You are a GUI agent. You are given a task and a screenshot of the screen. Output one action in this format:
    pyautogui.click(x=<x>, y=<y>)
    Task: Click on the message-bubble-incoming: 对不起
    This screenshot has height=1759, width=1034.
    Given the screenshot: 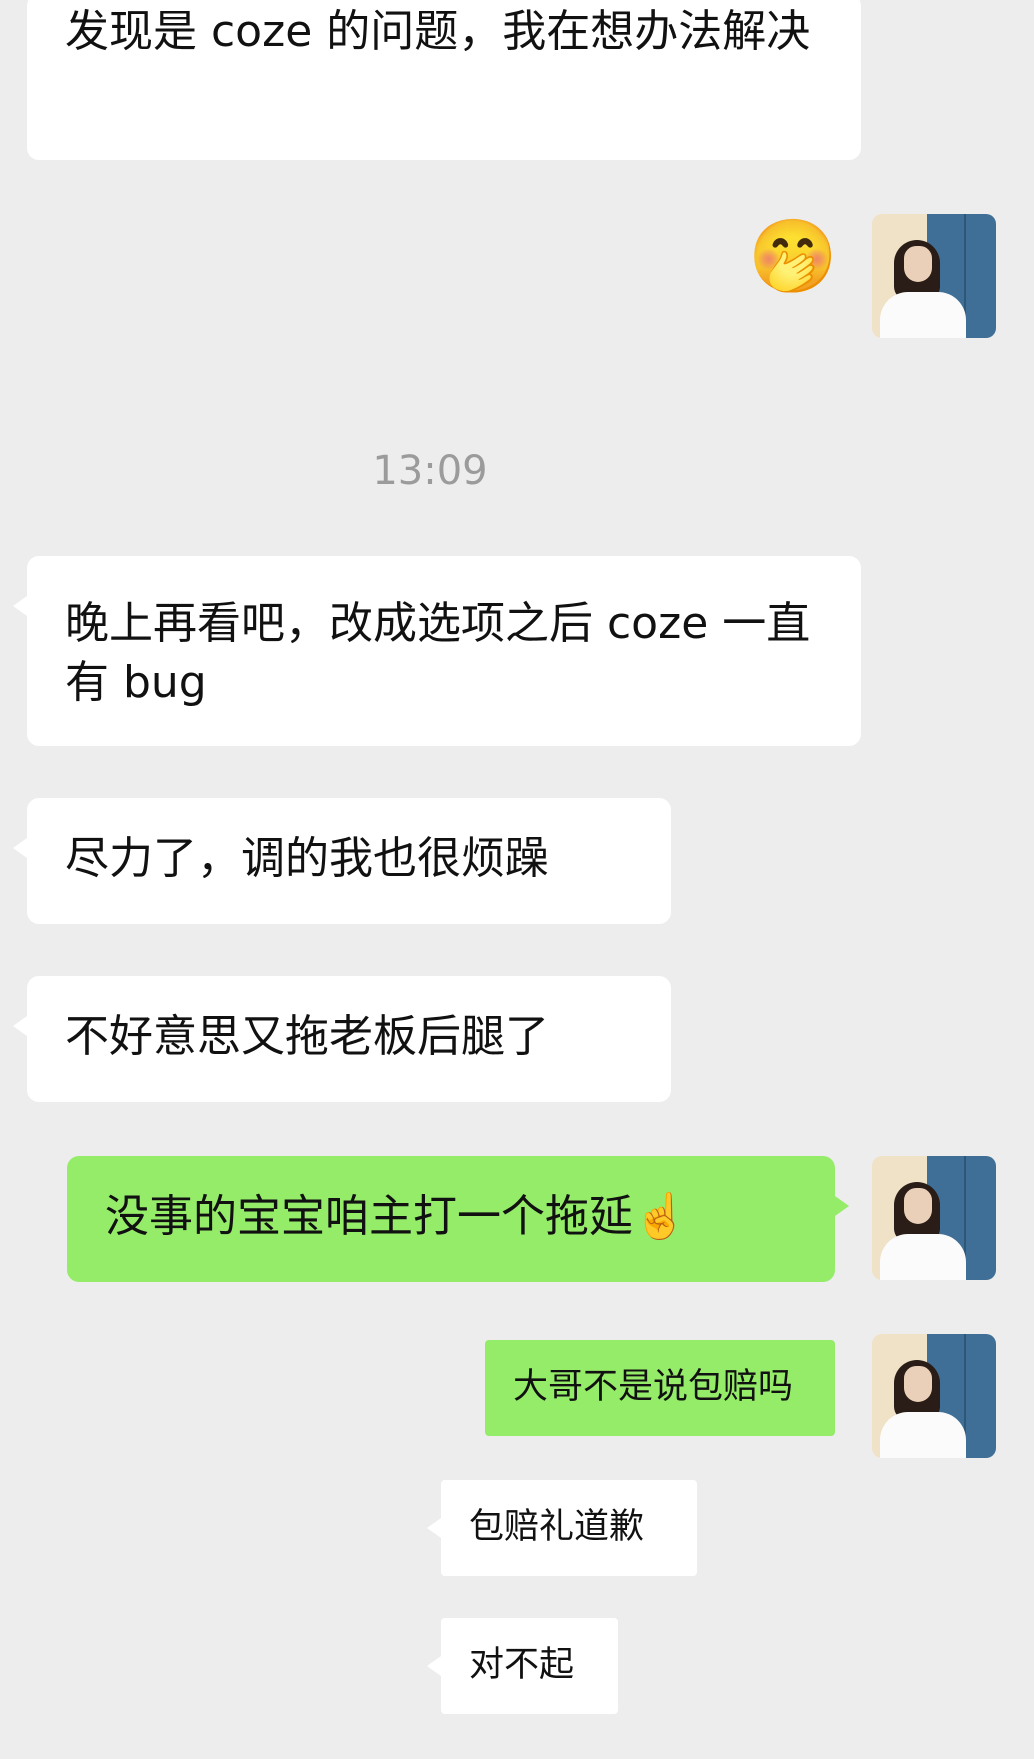 What is the action you would take?
    pyautogui.click(x=522, y=1666)
    